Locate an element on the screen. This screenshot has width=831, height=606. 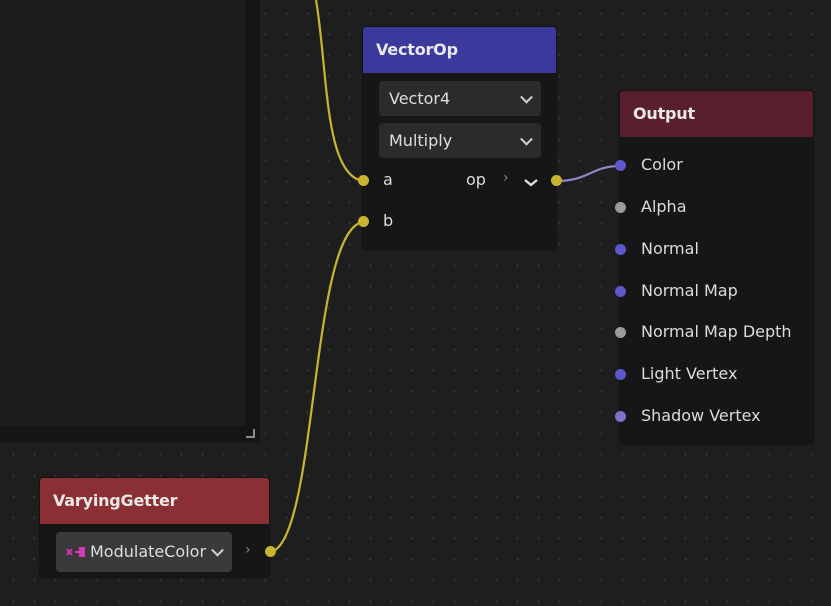
vector-type-value: Vector4 is located at coordinates (420, 98).